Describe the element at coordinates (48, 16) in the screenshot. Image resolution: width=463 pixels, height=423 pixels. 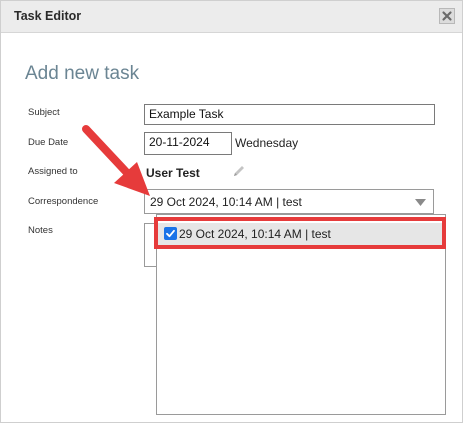
I see `window-title: Task Editor` at that location.